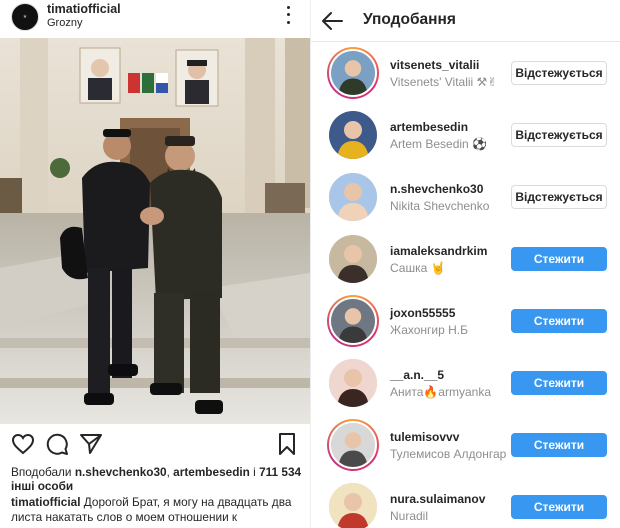 This screenshot has height=528, width=620. What do you see at coordinates (409, 19) in the screenshot?
I see `likes-title: Уподобання` at bounding box center [409, 19].